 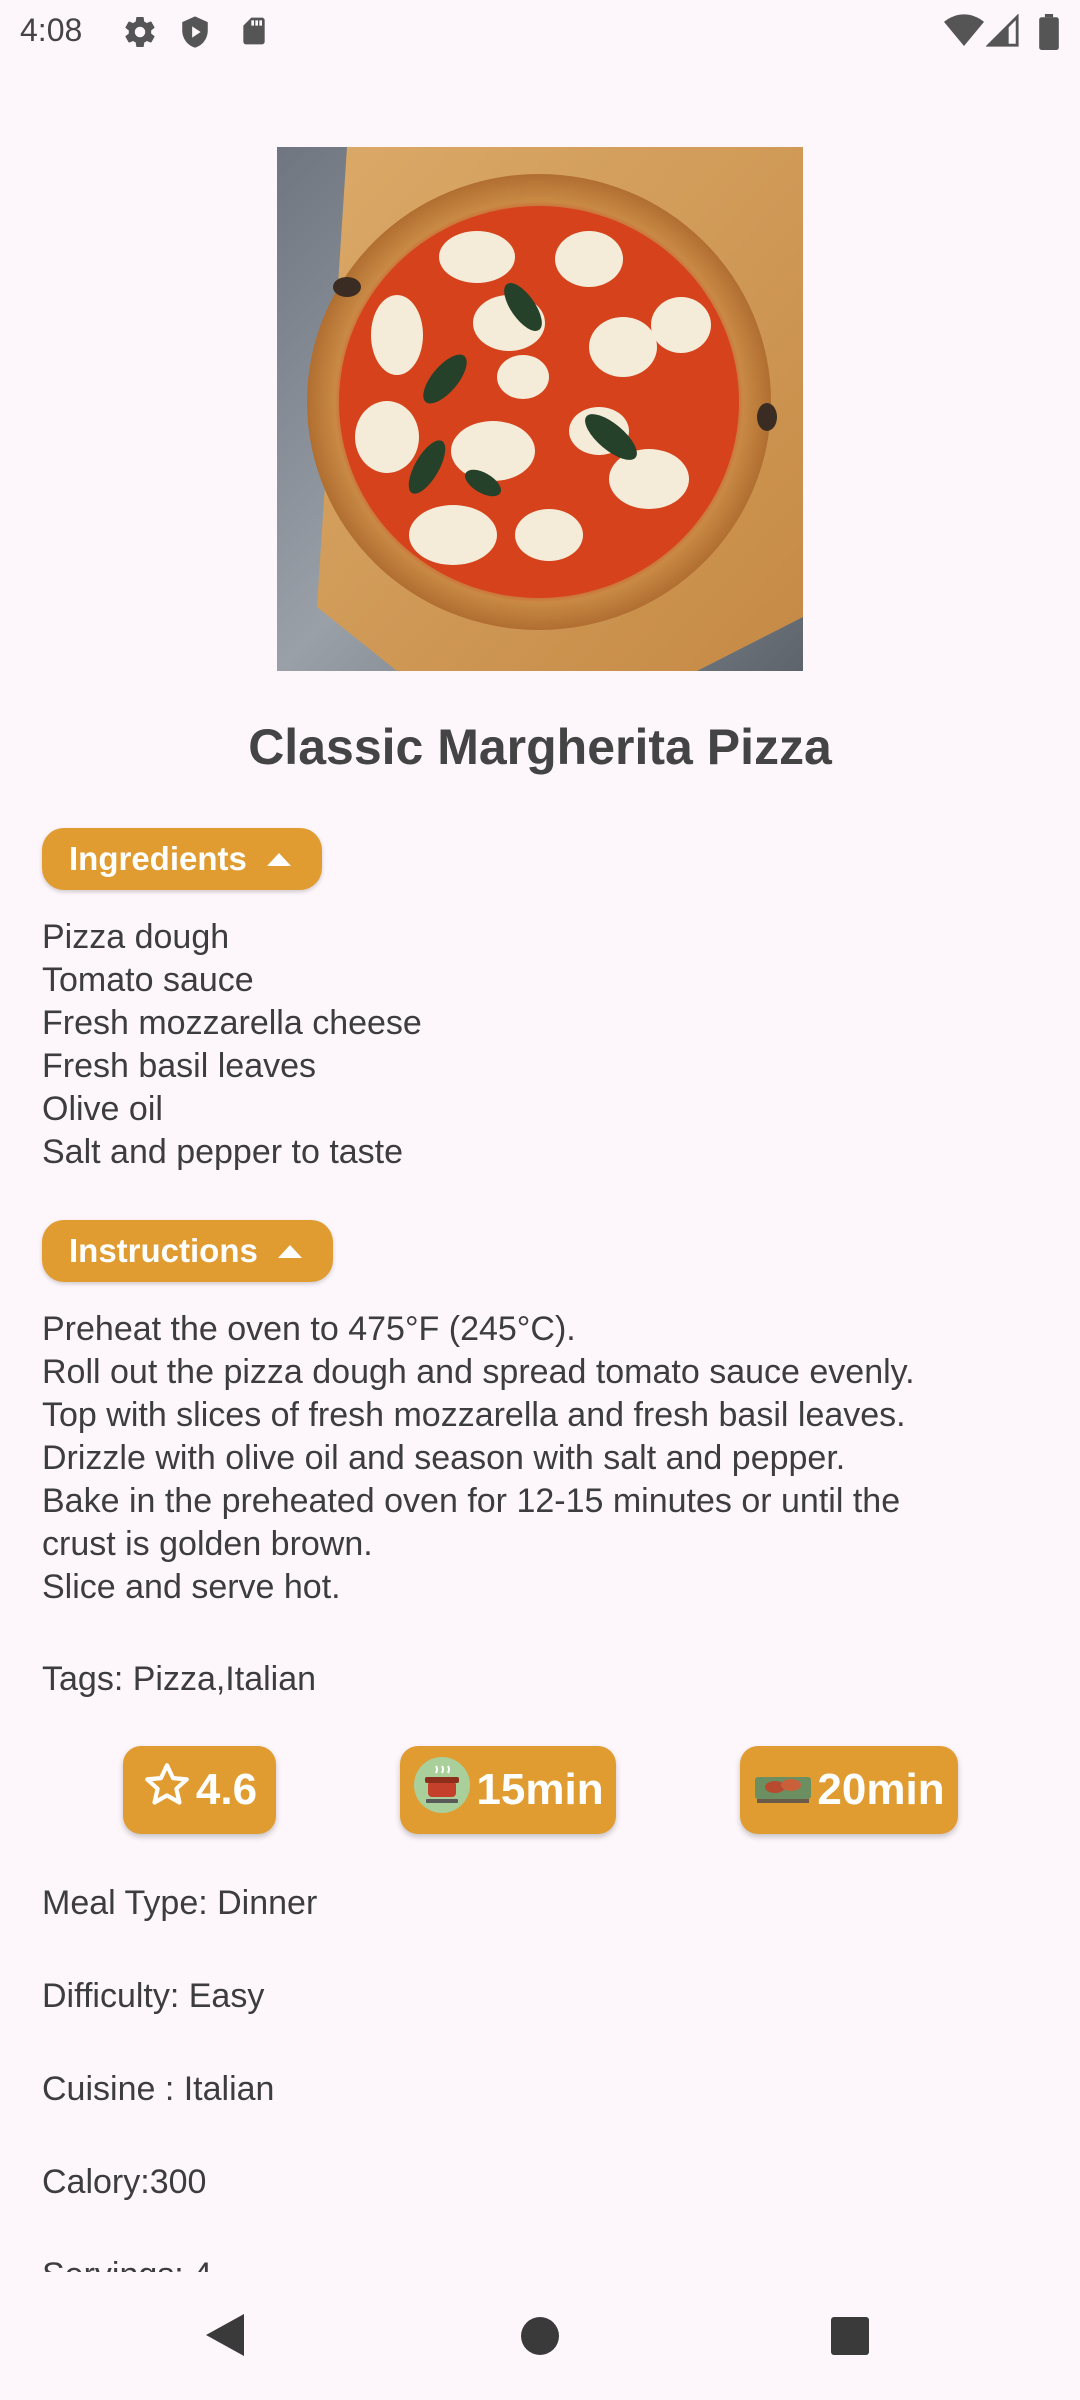 I want to click on prep-time-value: 15min, so click(x=540, y=1789).